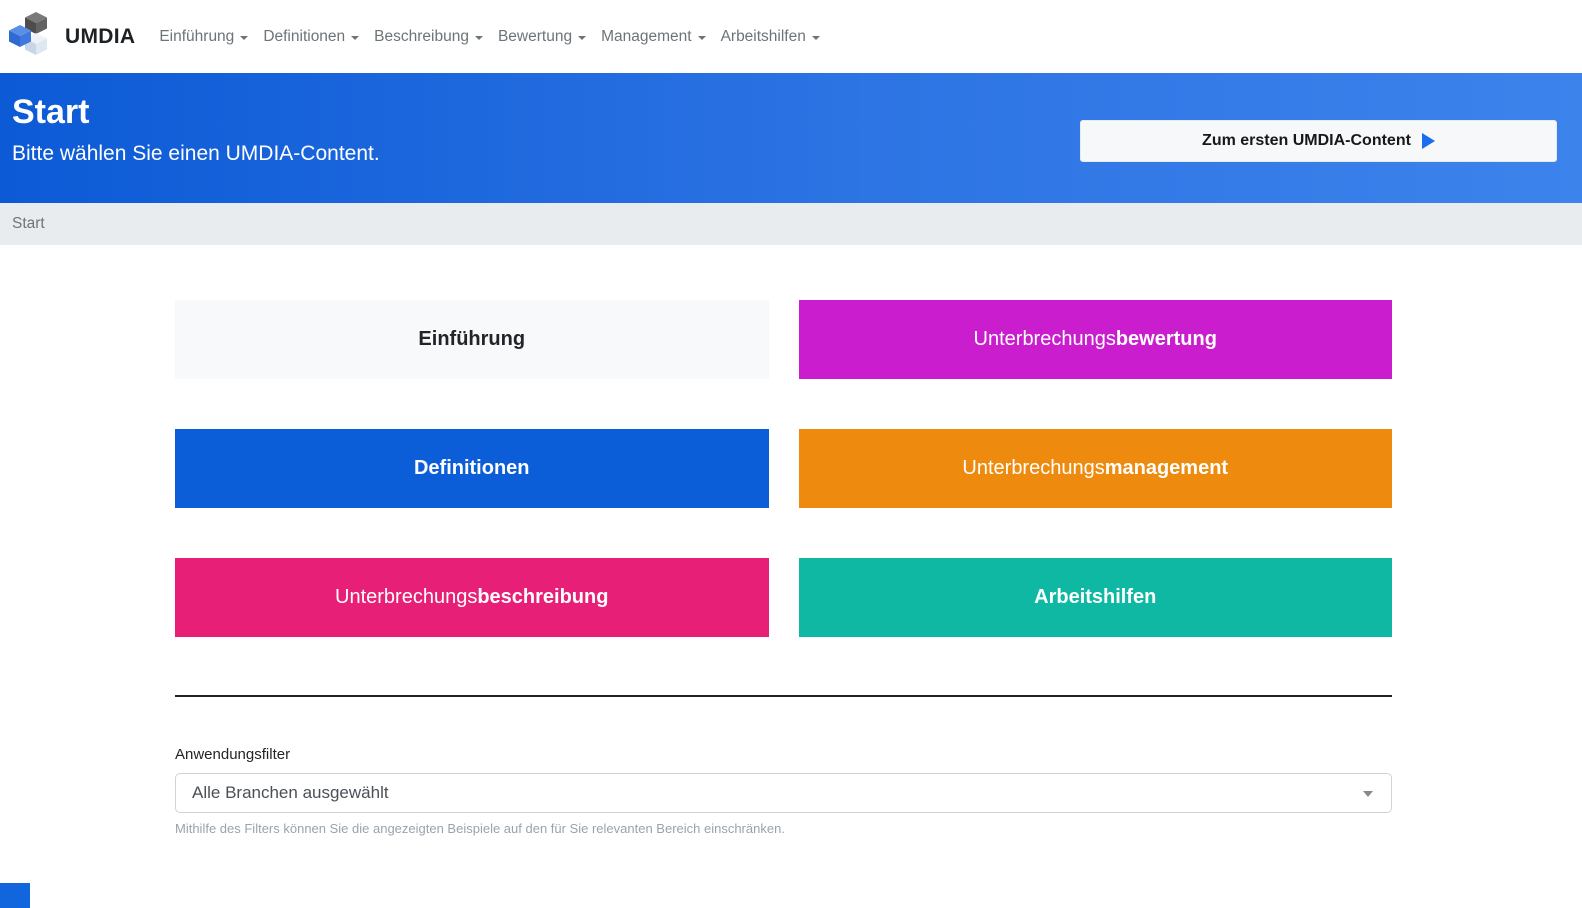  I want to click on menu-item-management: Management, so click(660, 37).